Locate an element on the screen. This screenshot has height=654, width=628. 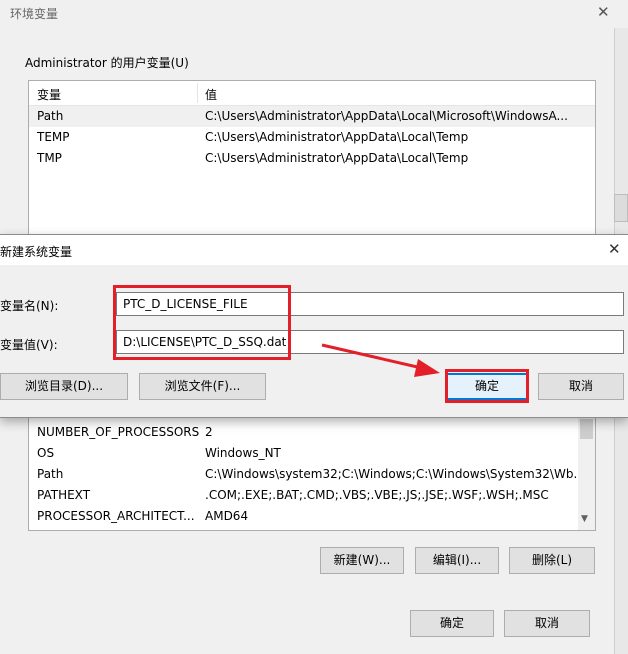
header-value: 值 is located at coordinates (211, 94).